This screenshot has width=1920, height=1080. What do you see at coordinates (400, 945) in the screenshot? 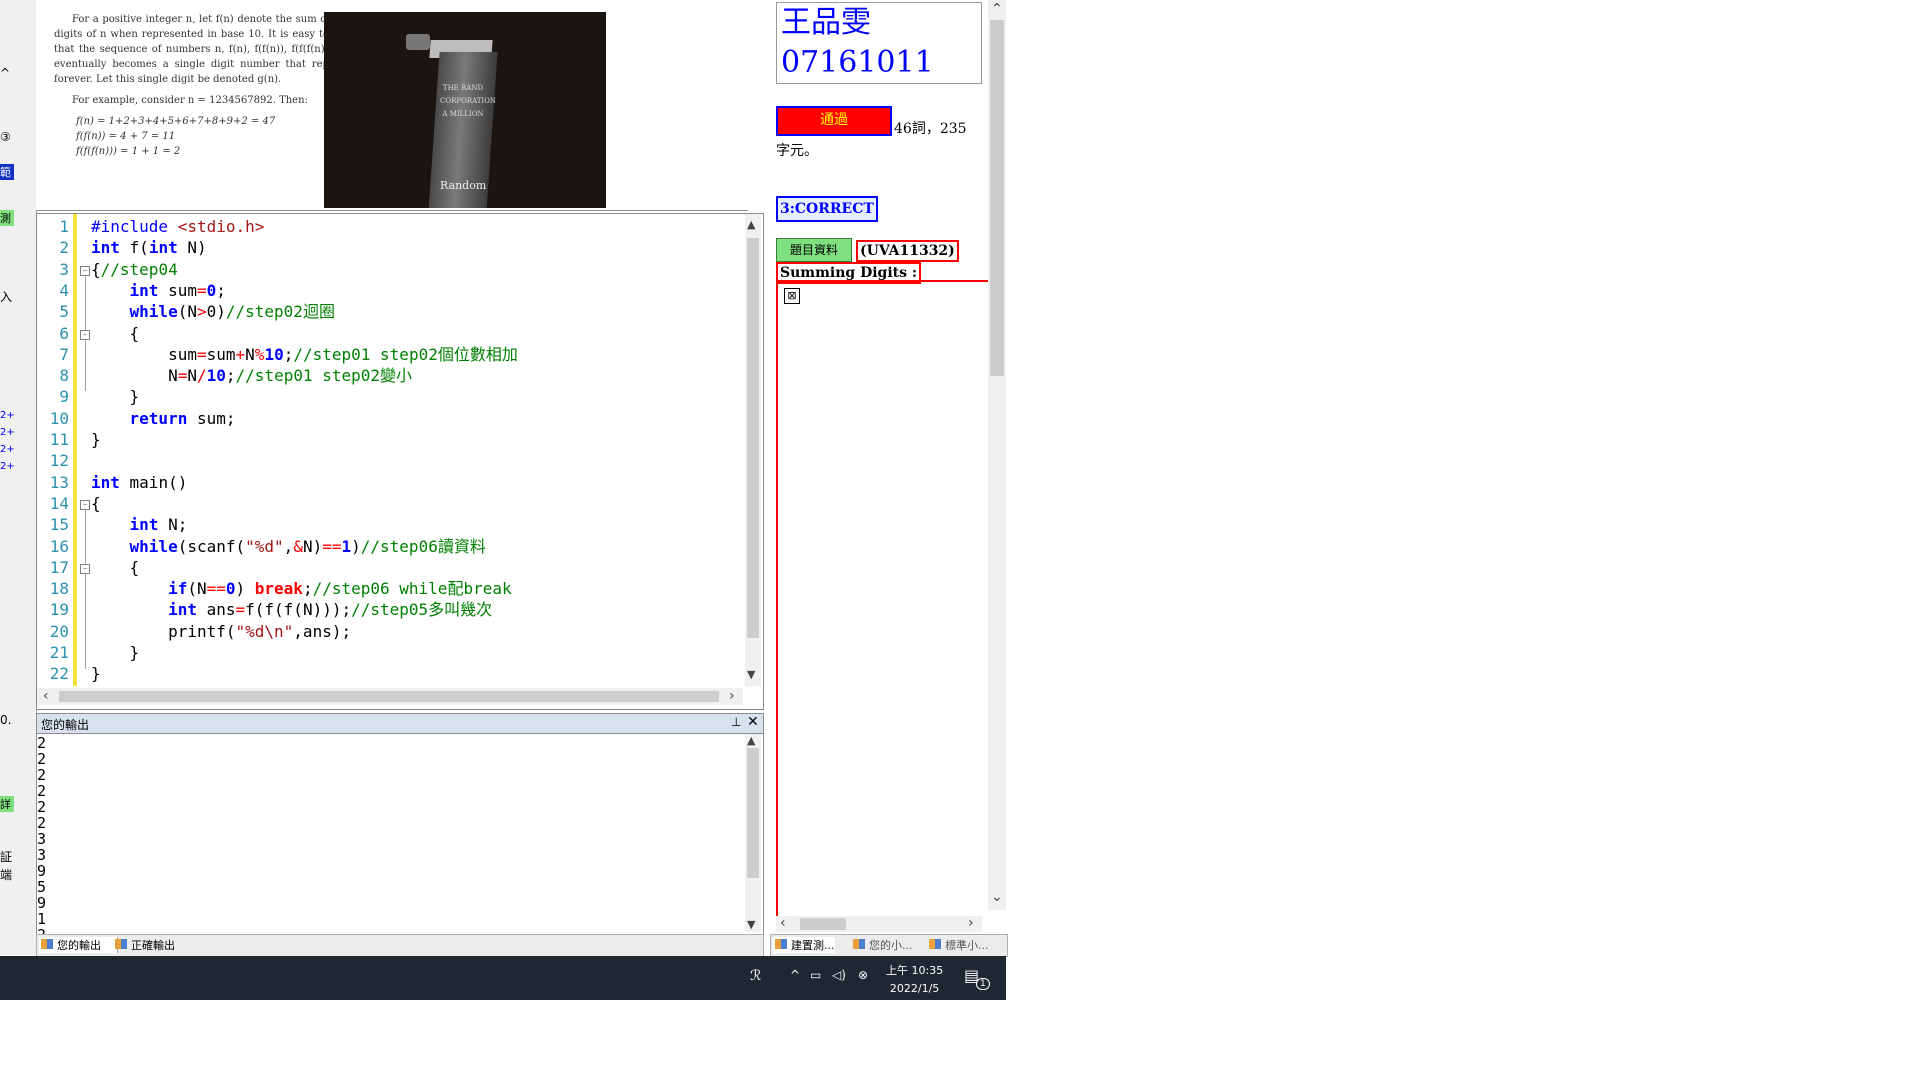
I see `output-tabs: 您的輸出 正確輸出` at bounding box center [400, 945].